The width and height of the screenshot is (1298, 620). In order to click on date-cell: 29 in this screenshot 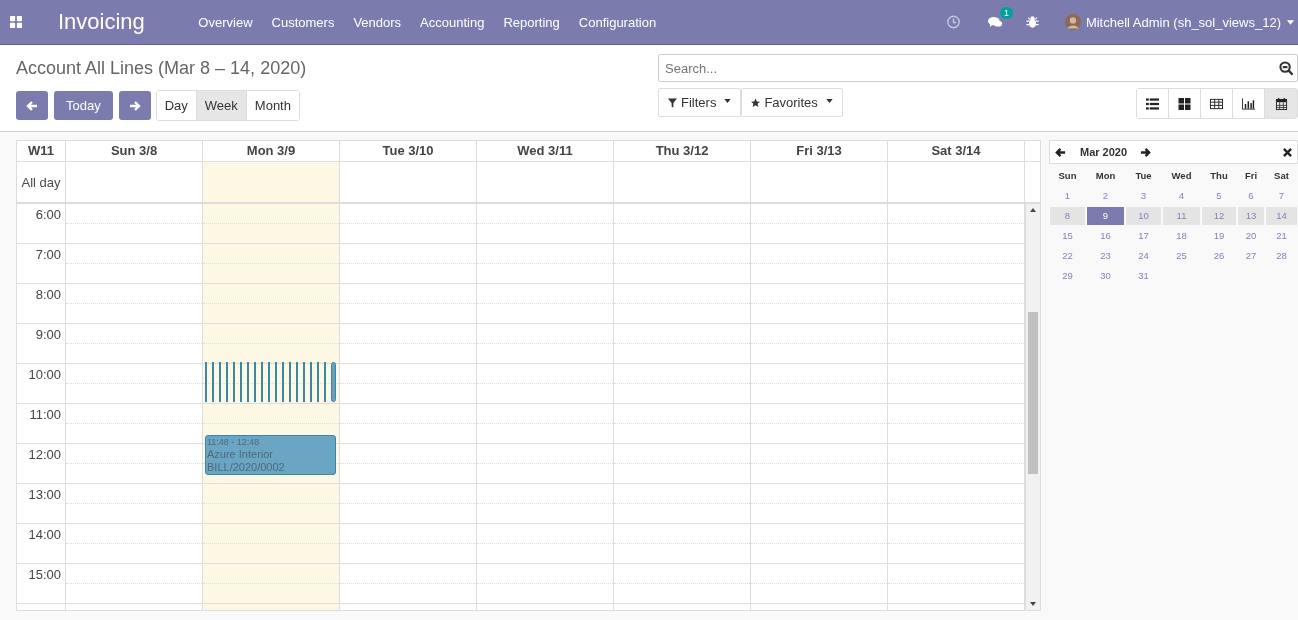, I will do `click(1067, 276)`.